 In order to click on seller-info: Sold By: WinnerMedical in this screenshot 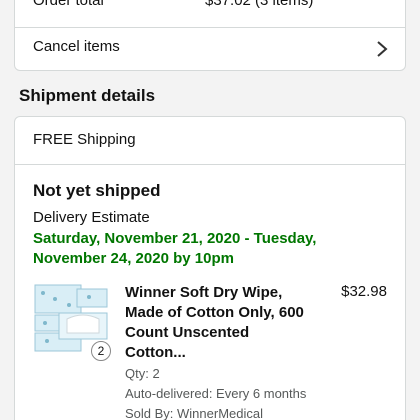, I will do `click(194, 413)`.